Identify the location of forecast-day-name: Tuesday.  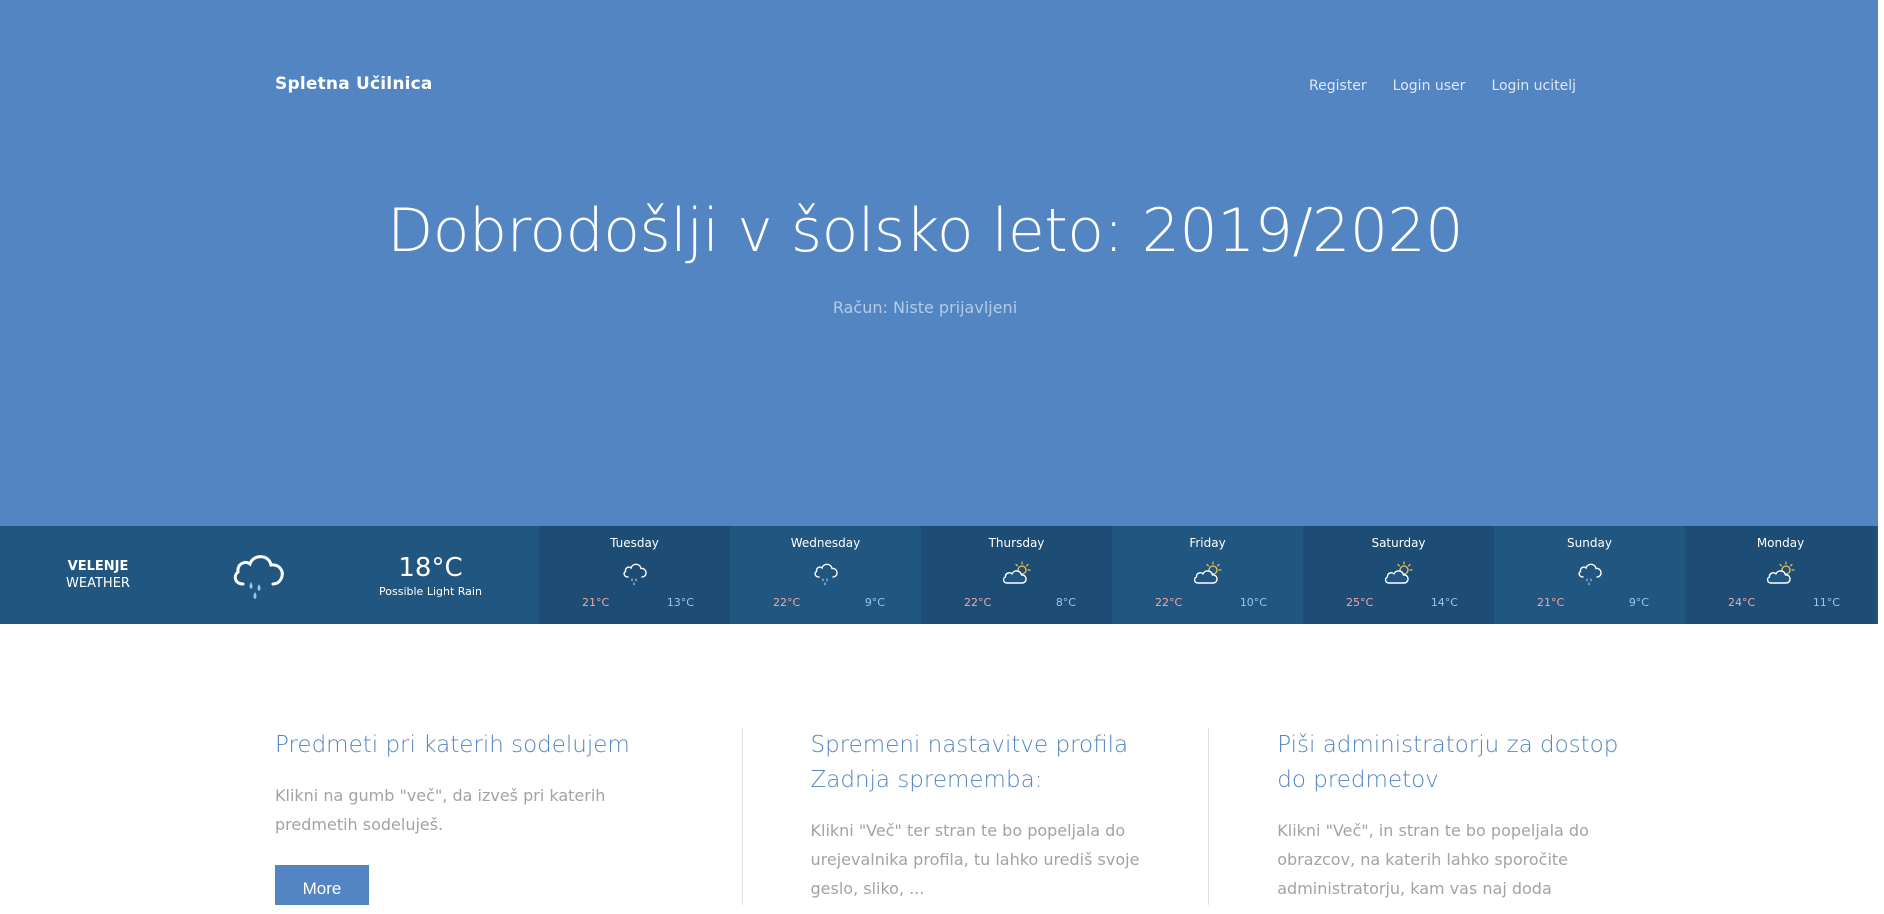
(634, 543).